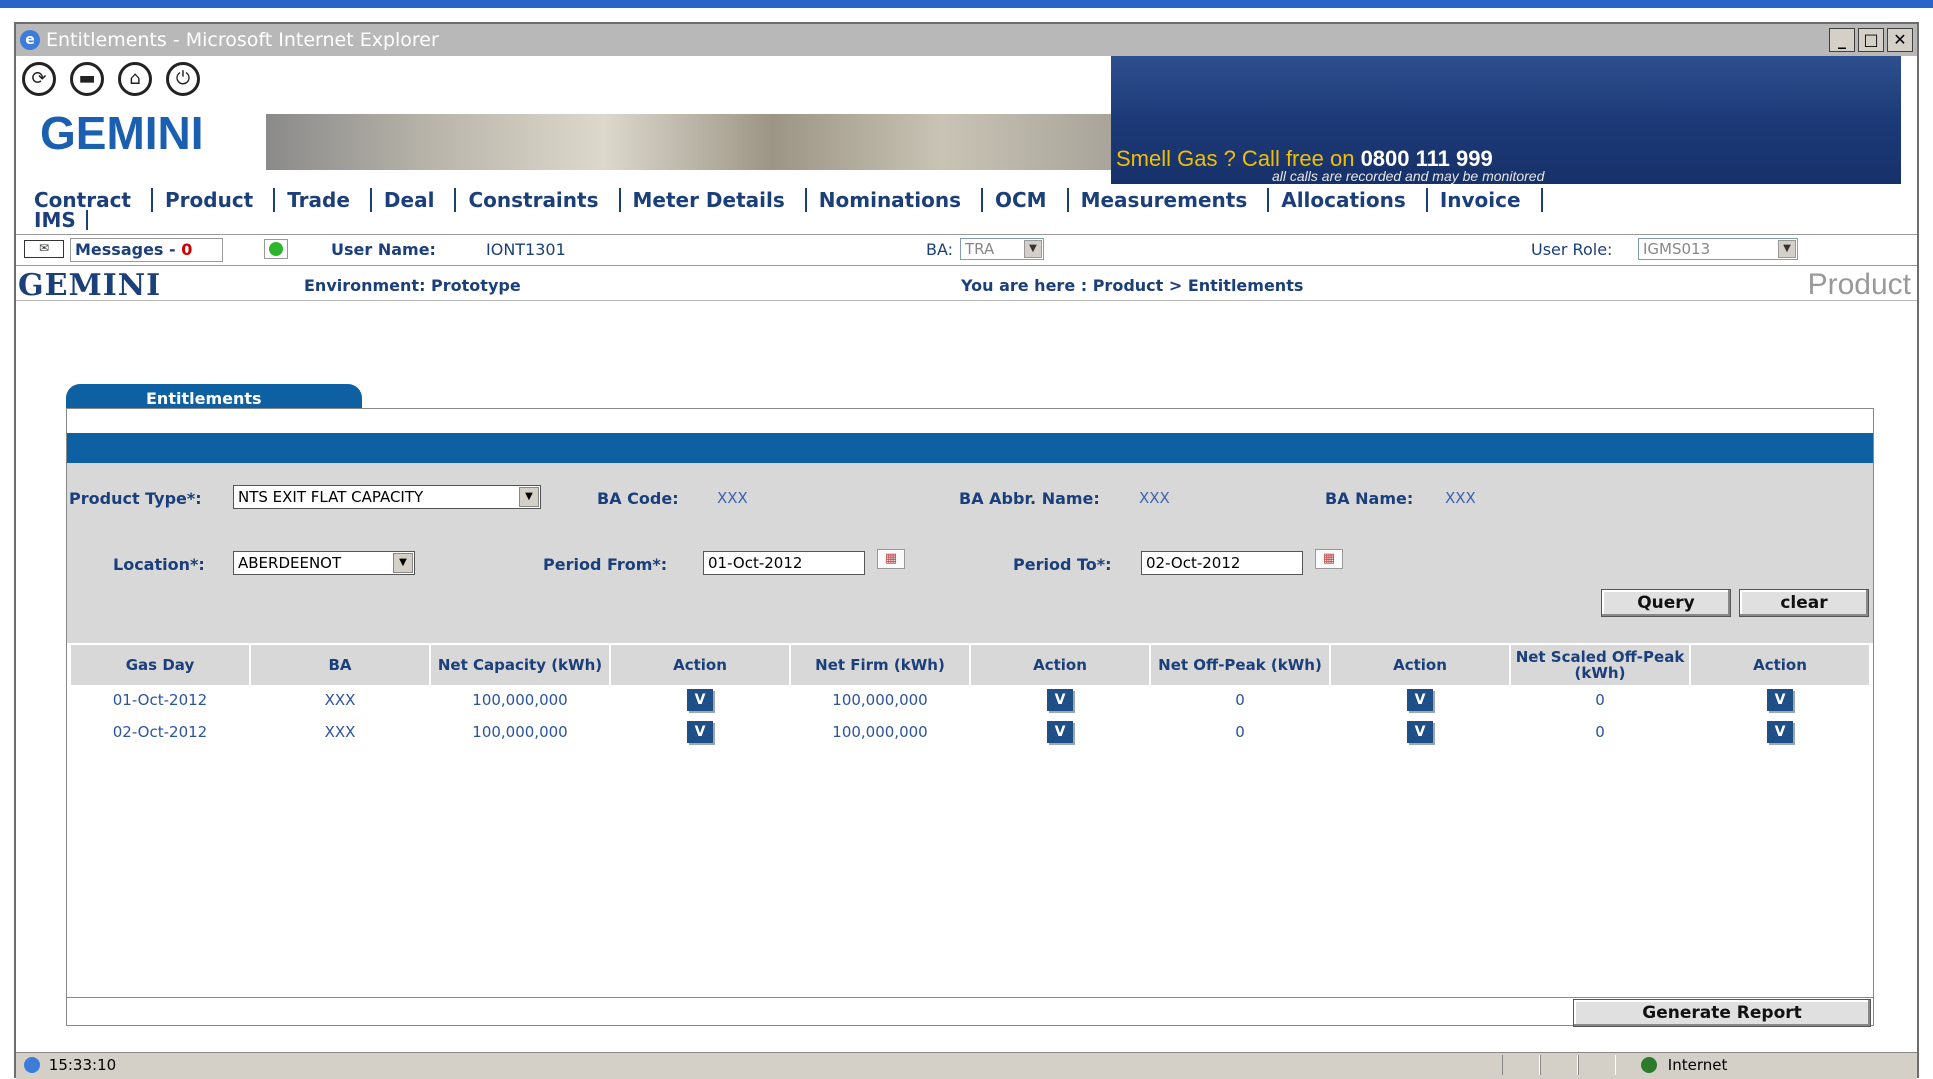 The image size is (1933, 1079). Describe the element at coordinates (160, 665) in the screenshot. I see `column-header-gas-day: Gas Day` at that location.